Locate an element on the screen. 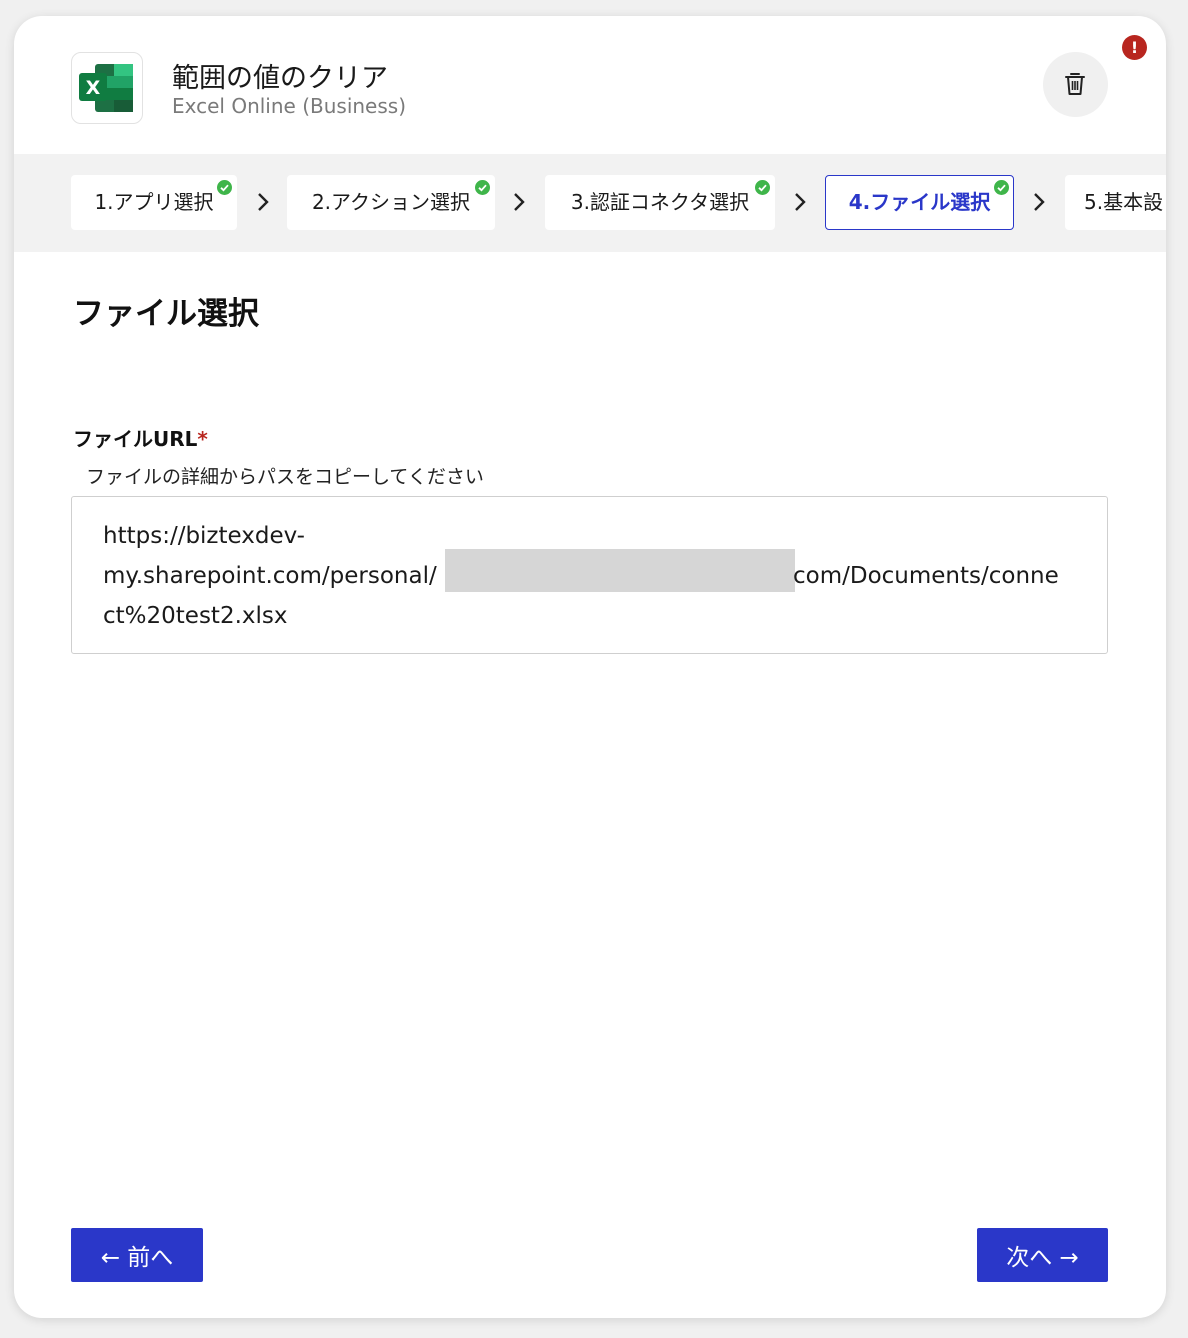 This screenshot has height=1338, width=1188. excel-icon: X is located at coordinates (107, 88).